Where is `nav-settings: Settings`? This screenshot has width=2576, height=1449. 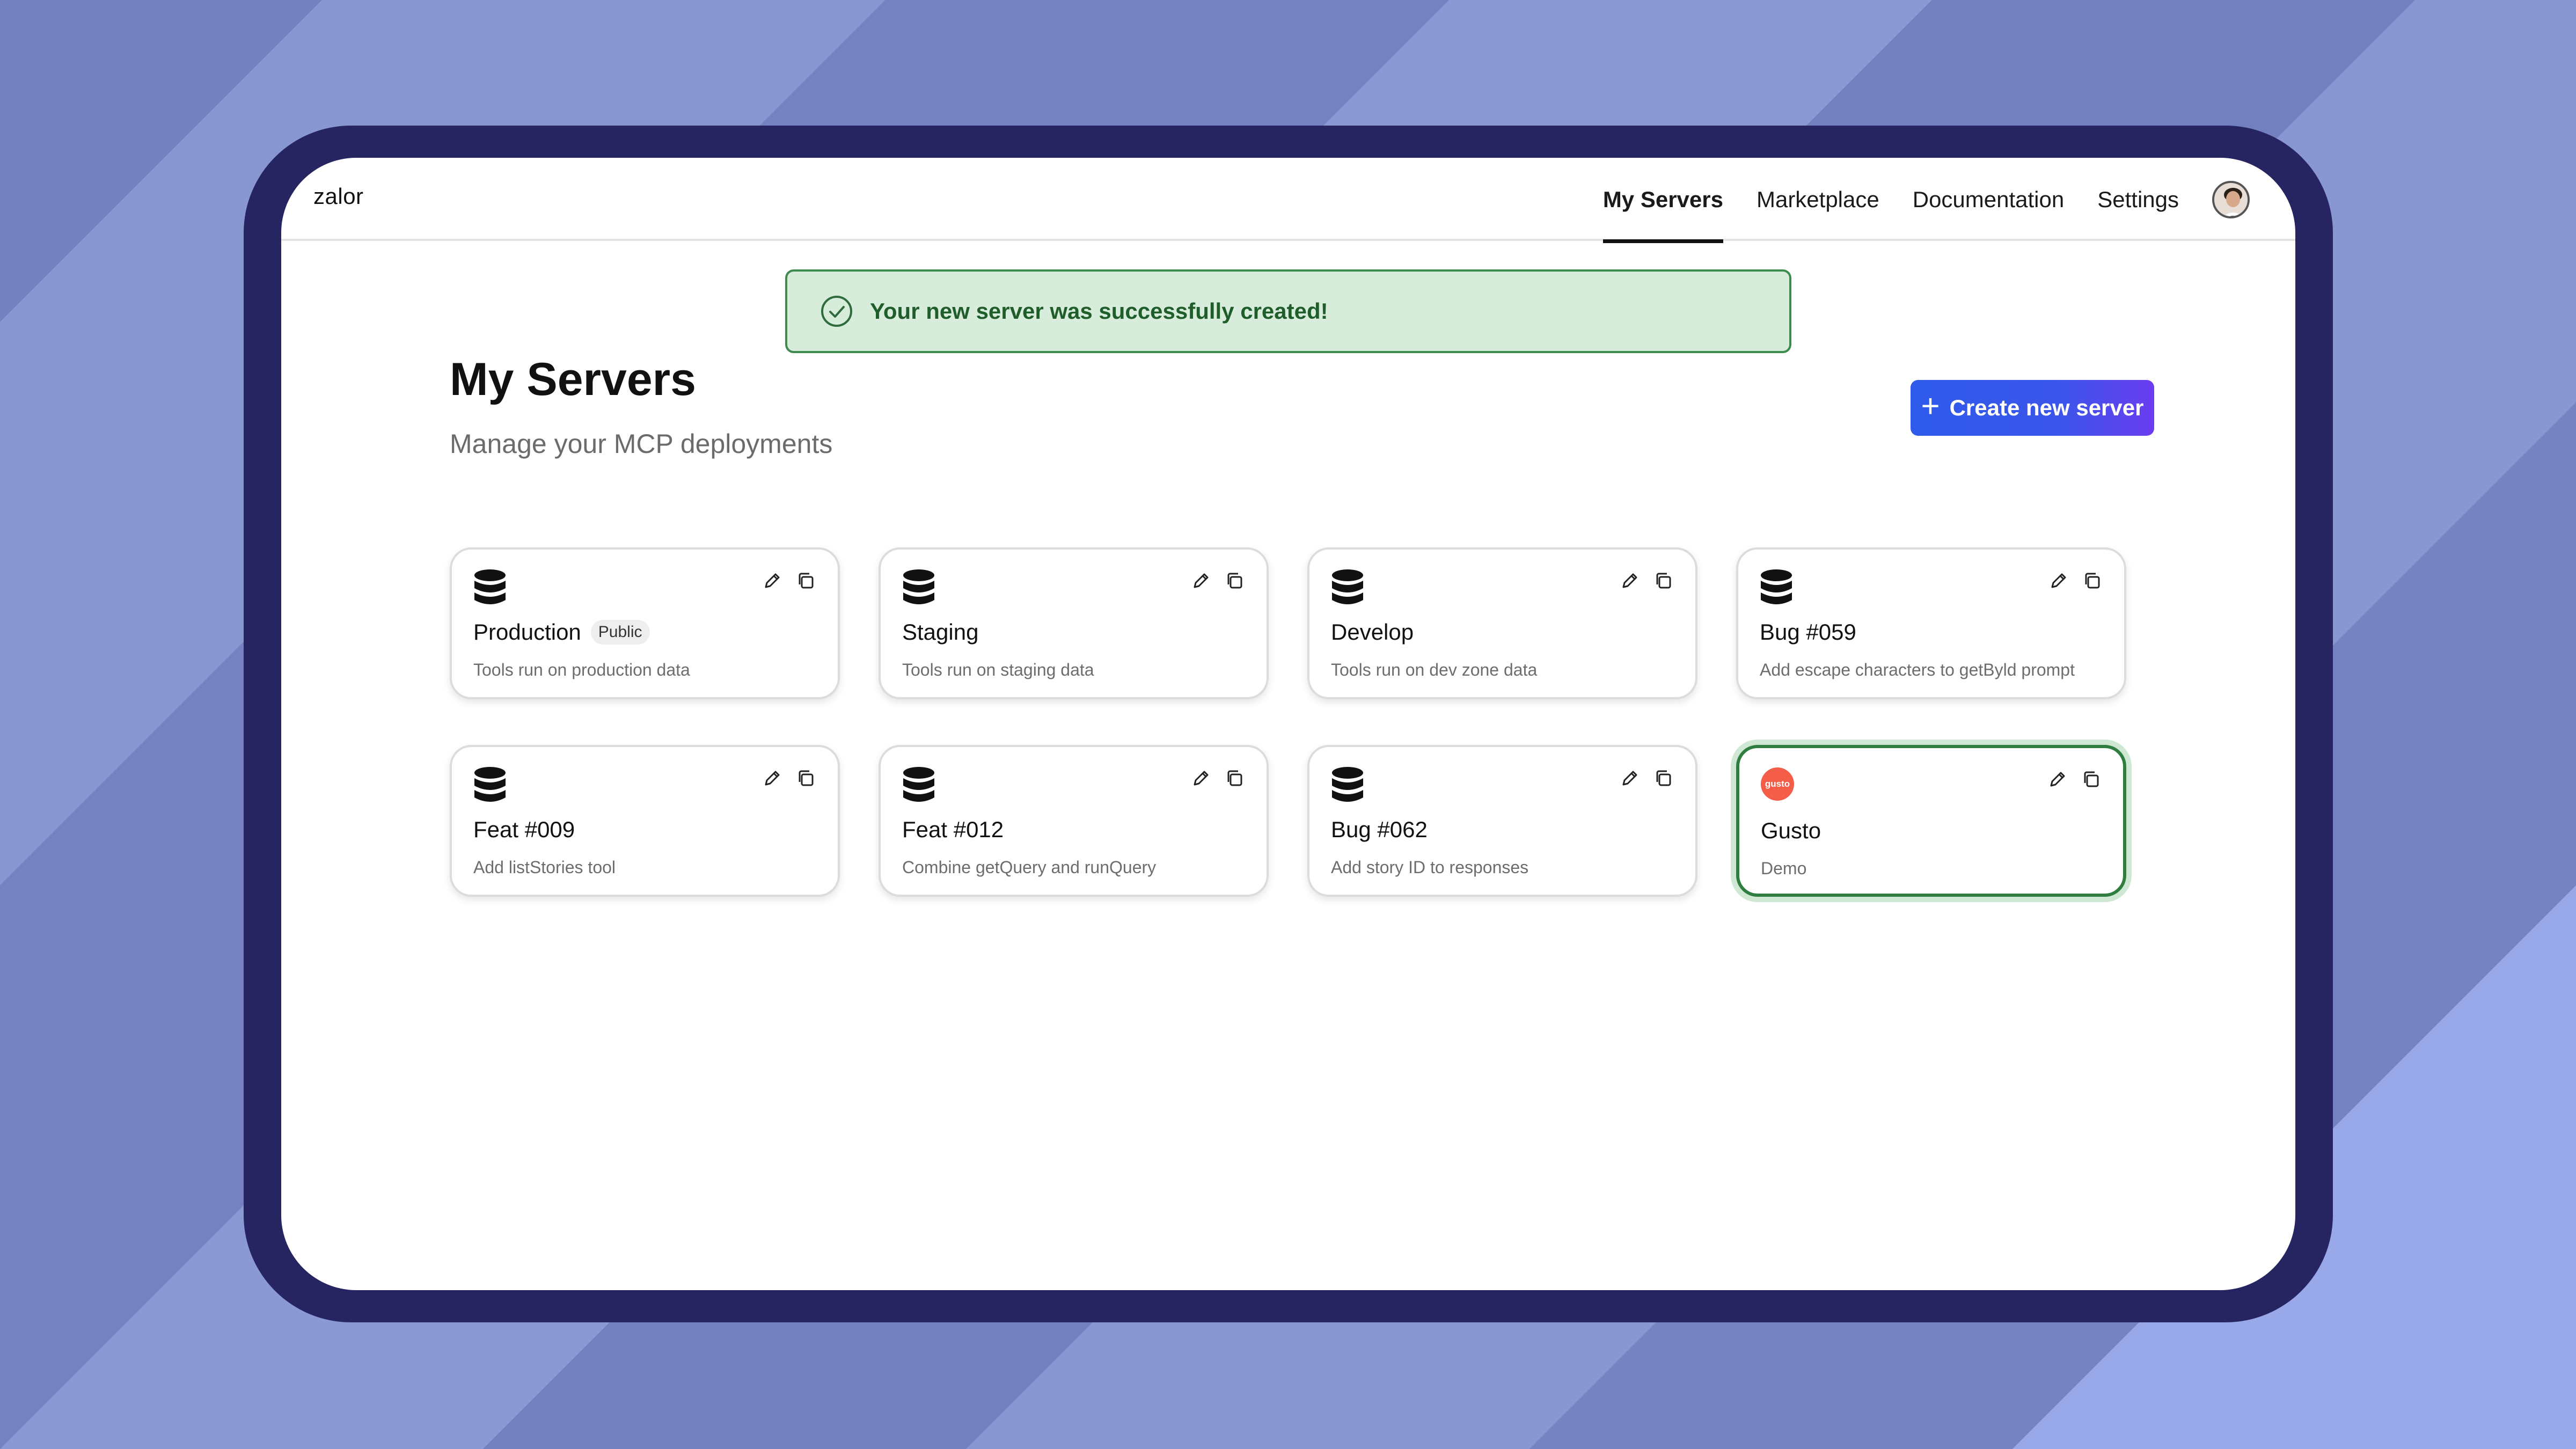
nav-settings: Settings is located at coordinates (2138, 199).